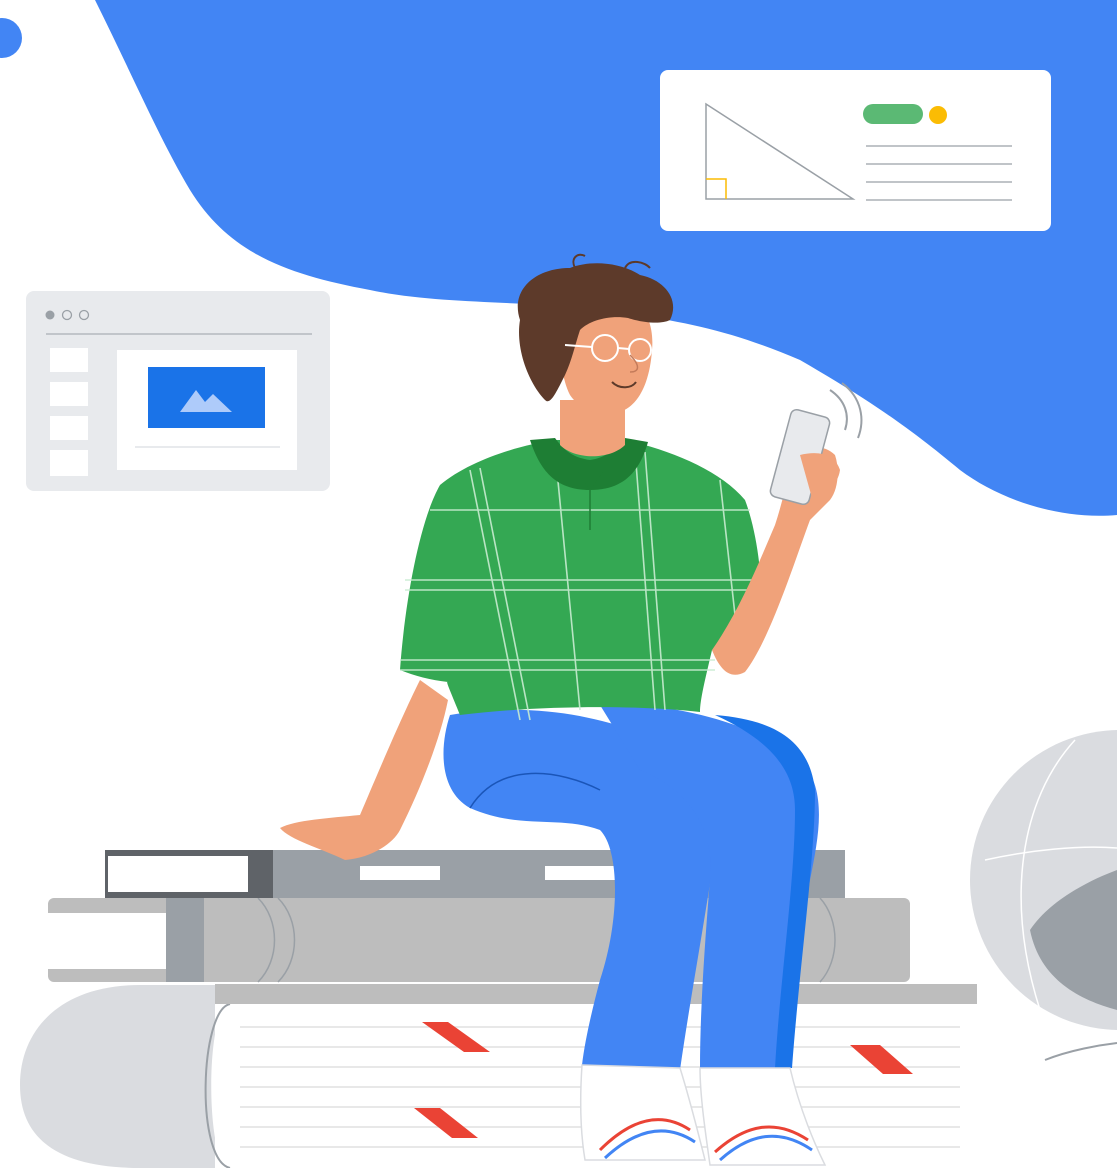 This screenshot has height=1168, width=1117. Describe the element at coordinates (364, 770) in the screenshot. I see `left-arm` at that location.